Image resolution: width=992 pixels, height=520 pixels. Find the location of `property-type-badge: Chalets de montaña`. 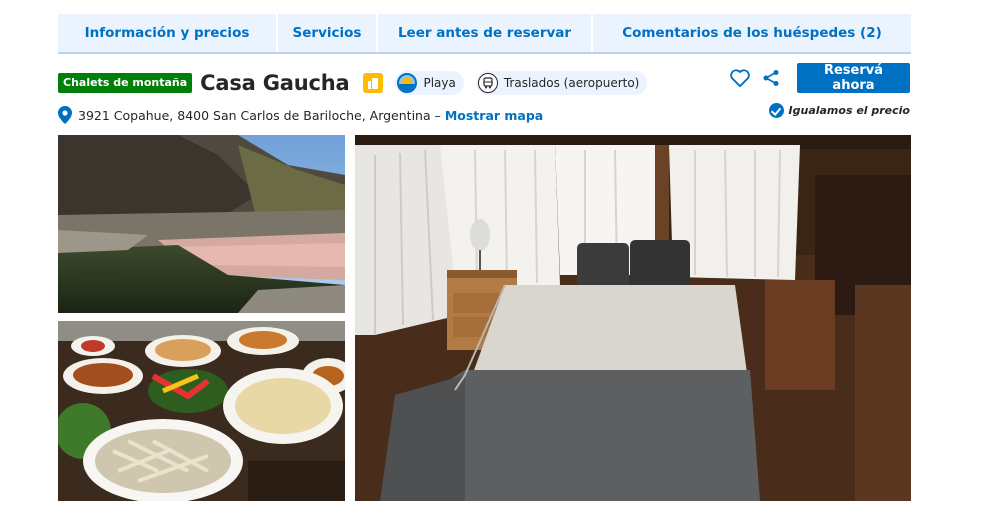

property-type-badge: Chalets de montaña is located at coordinates (125, 83).